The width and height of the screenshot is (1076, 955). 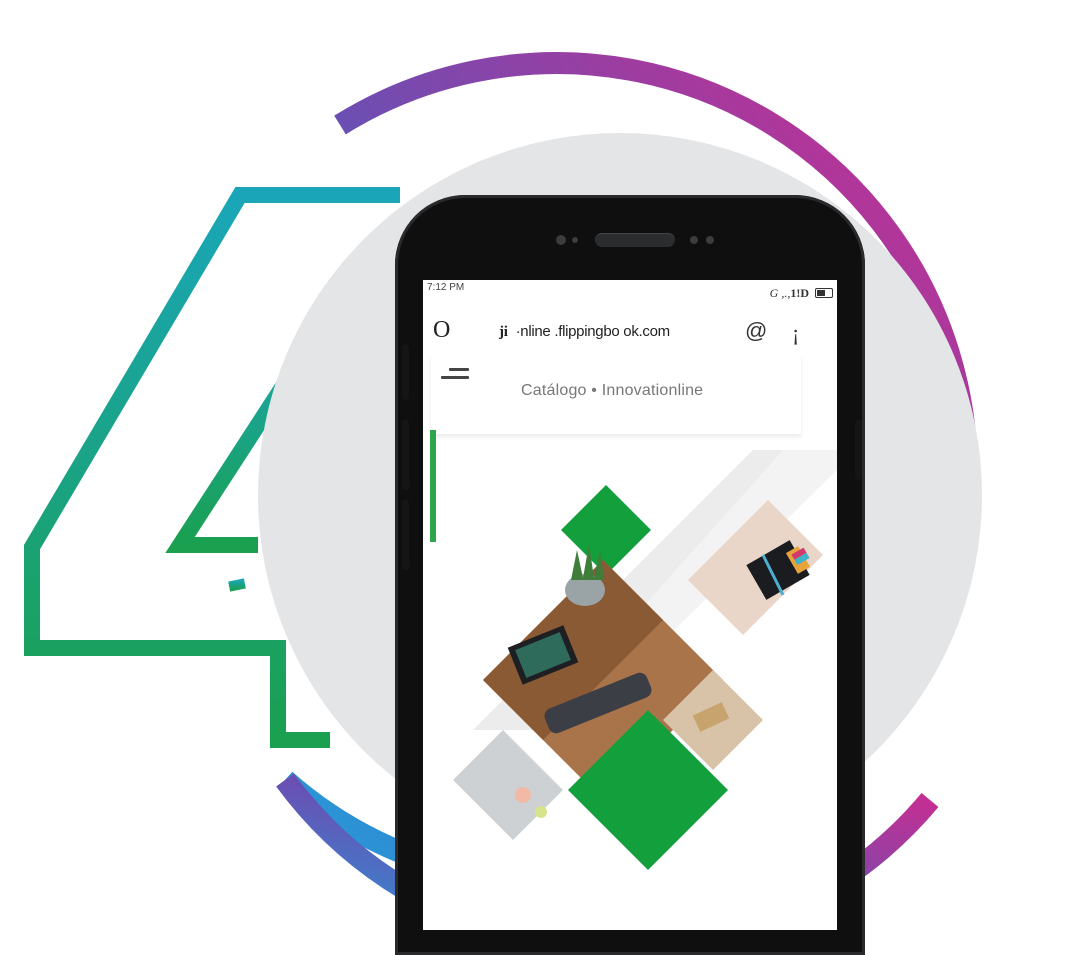 What do you see at coordinates (503, 332) in the screenshot?
I see `url-prefix: ji` at bounding box center [503, 332].